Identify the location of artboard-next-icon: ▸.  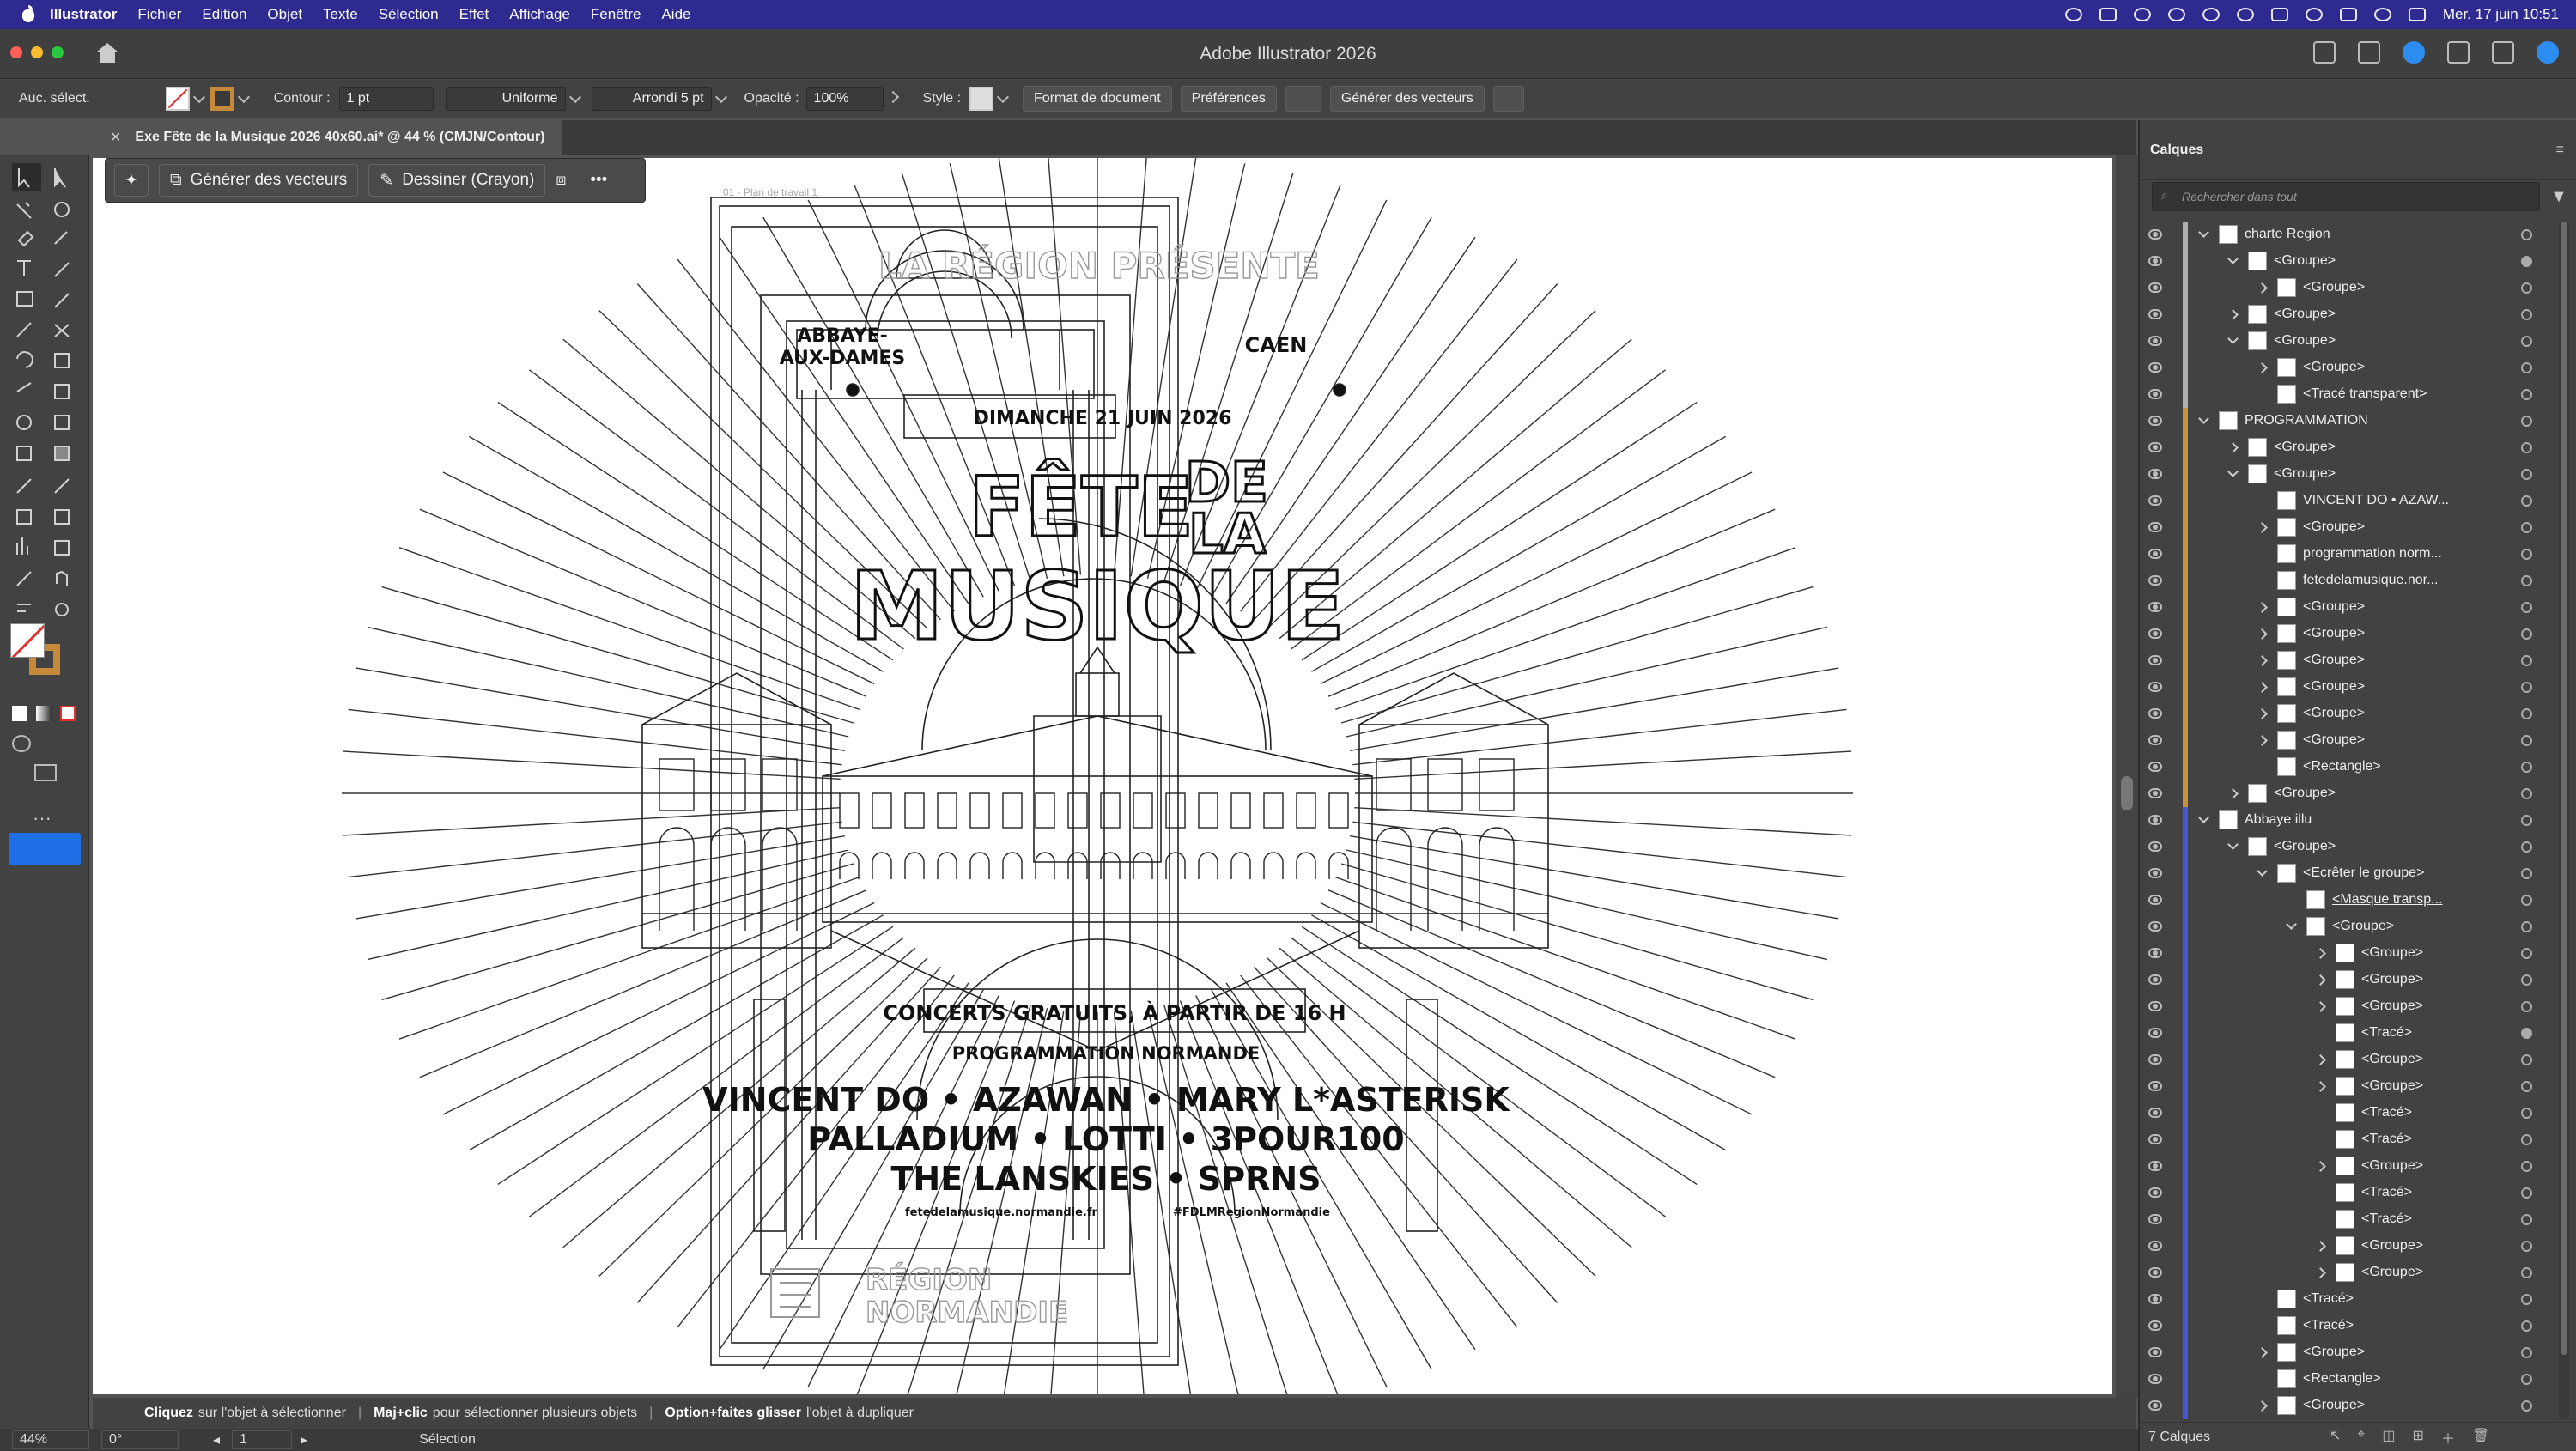
(304, 1440).